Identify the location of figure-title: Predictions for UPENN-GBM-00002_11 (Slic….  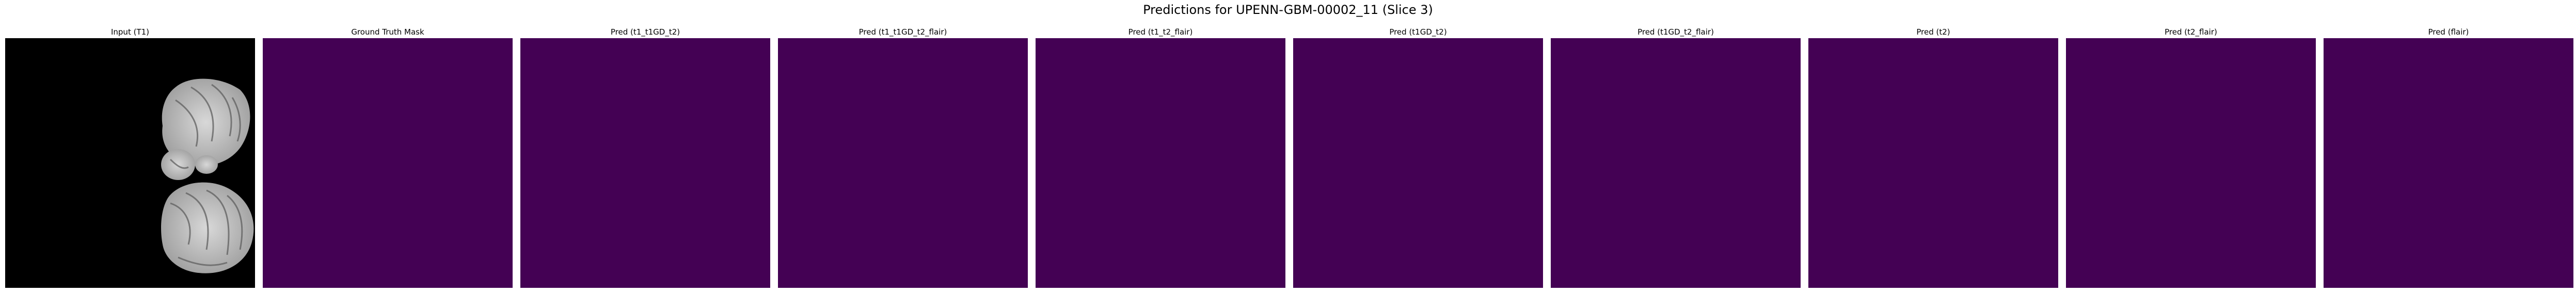
(1288, 10).